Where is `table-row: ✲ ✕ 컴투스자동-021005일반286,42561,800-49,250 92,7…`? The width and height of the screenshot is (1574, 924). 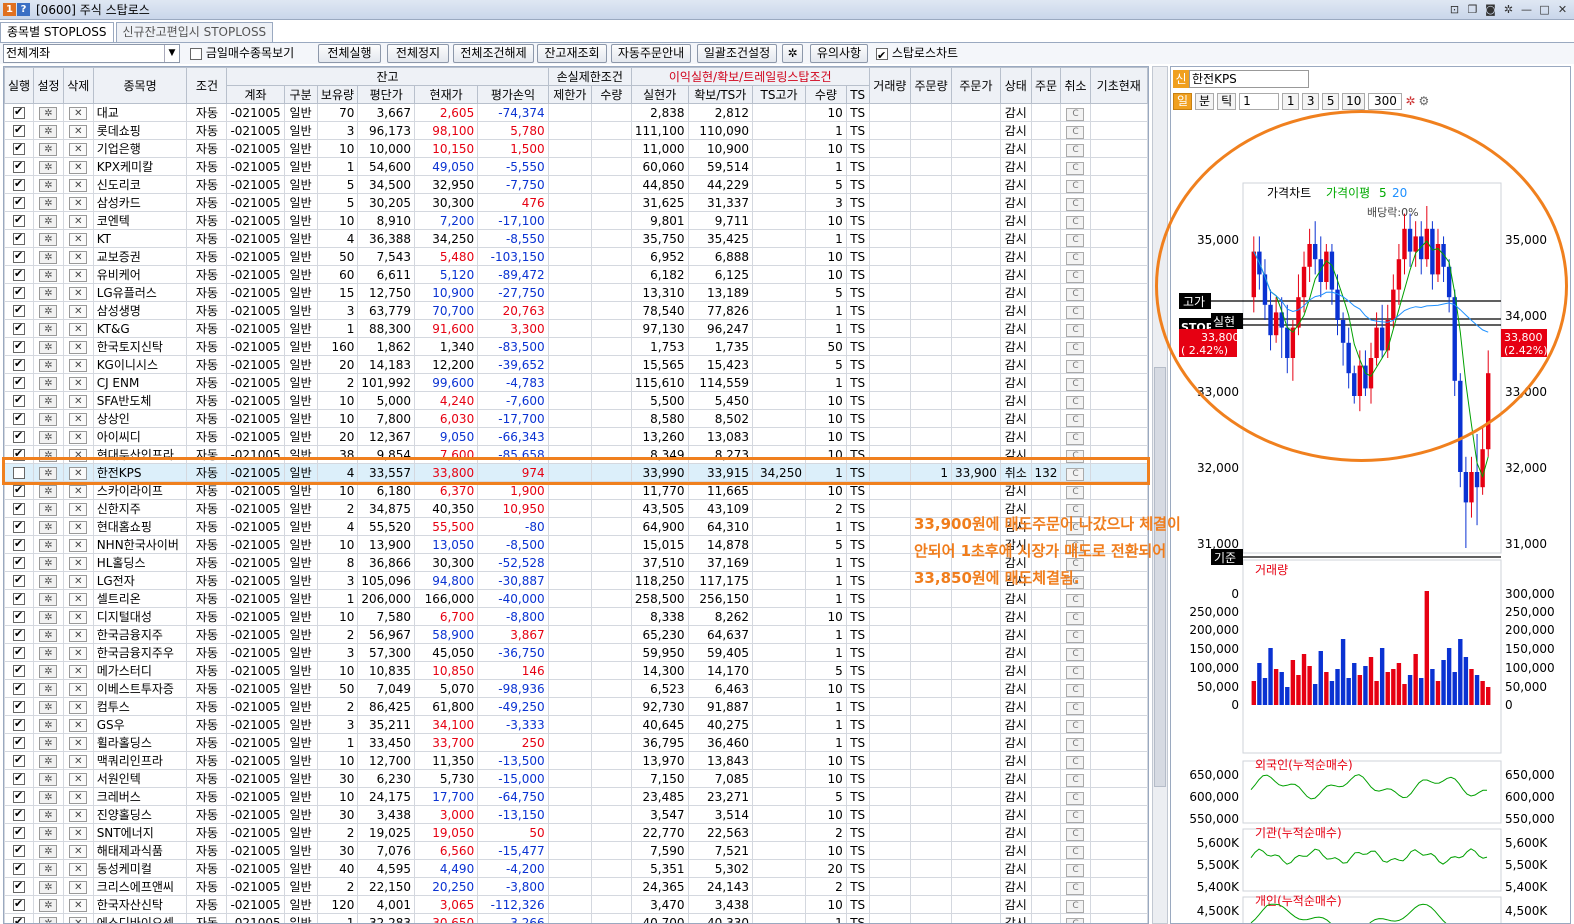
table-row: ✲ ✕ 컴투스자동-021005일반286,42561,800-49,250 92,7… is located at coordinates (576, 706).